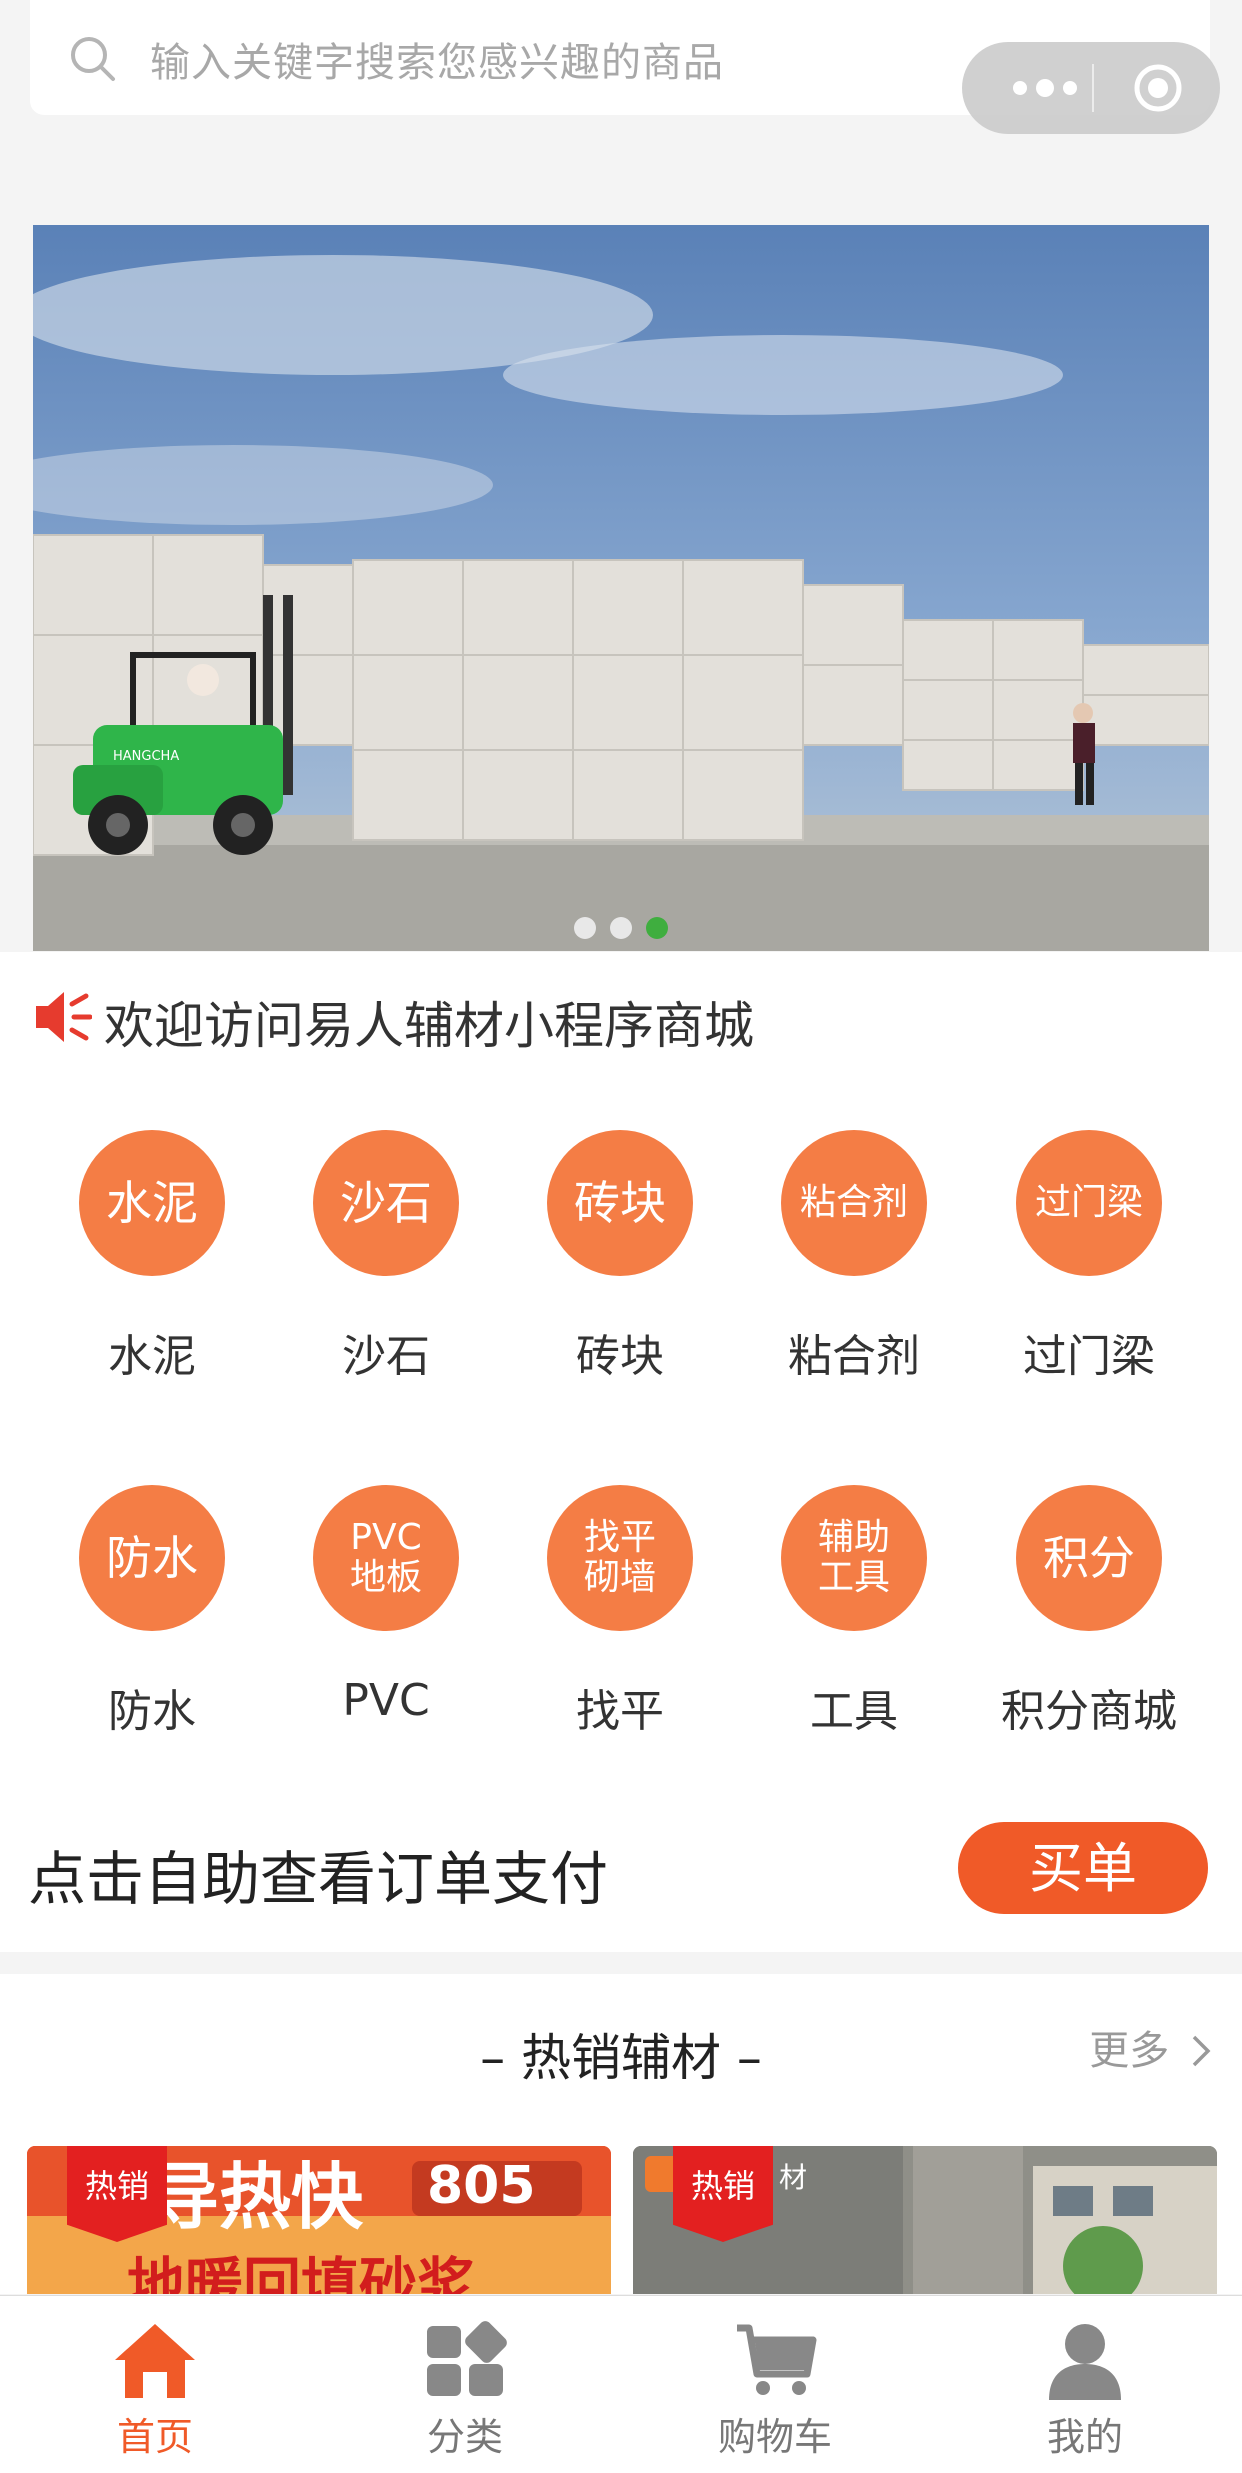 The width and height of the screenshot is (1242, 2473). What do you see at coordinates (64, 1017) in the screenshot?
I see `speaker-icon` at bounding box center [64, 1017].